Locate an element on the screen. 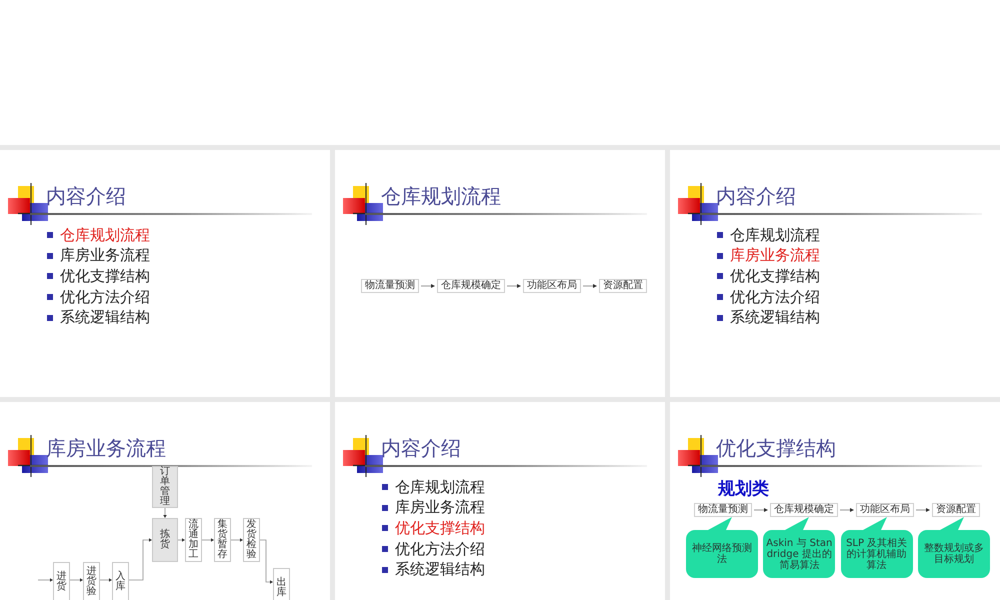 This screenshot has width=1000, height=600. slide-subtitle: 规划类 is located at coordinates (744, 489).